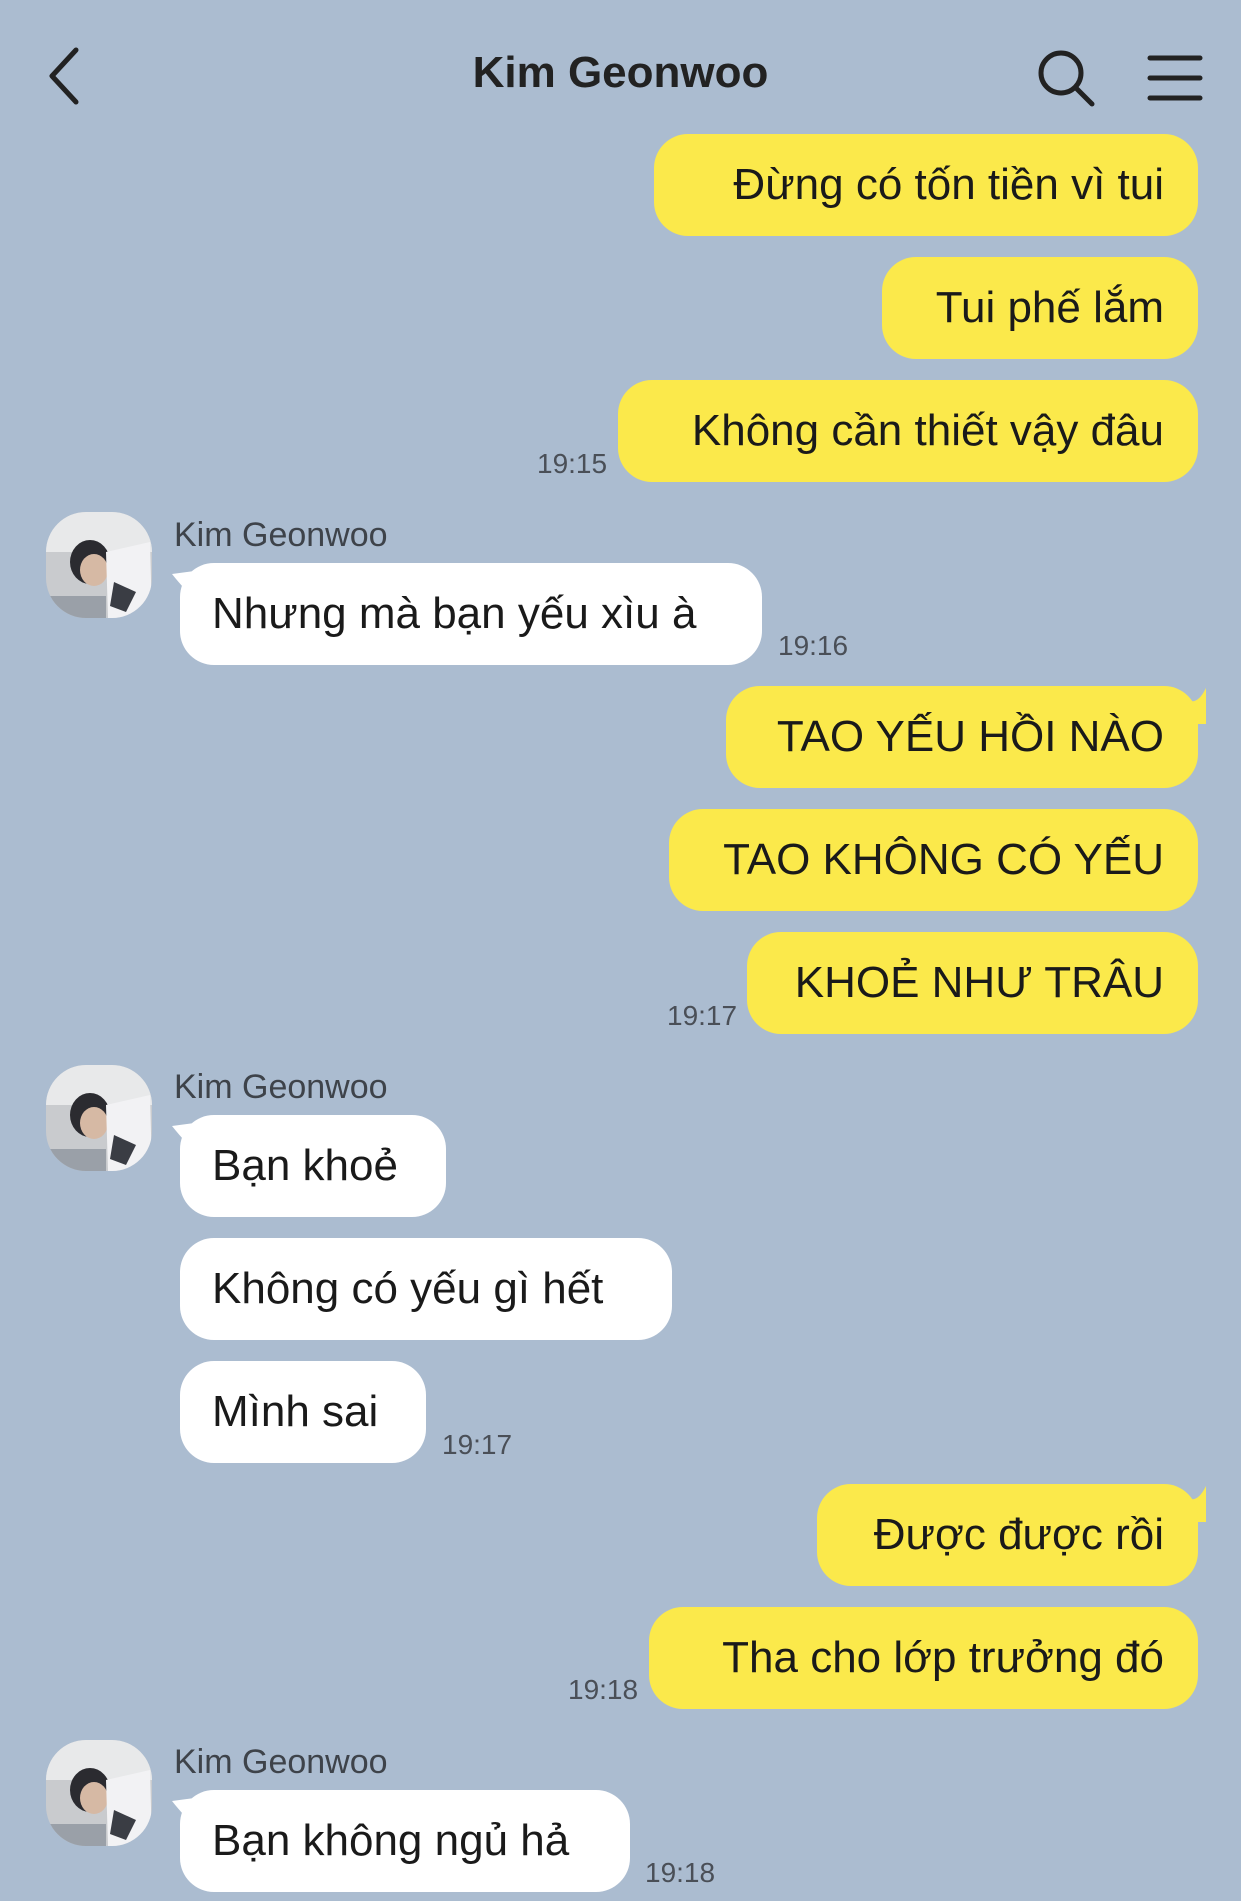 The image size is (1241, 1901). What do you see at coordinates (295, 1411) in the screenshot?
I see `message-text: Mình sai` at bounding box center [295, 1411].